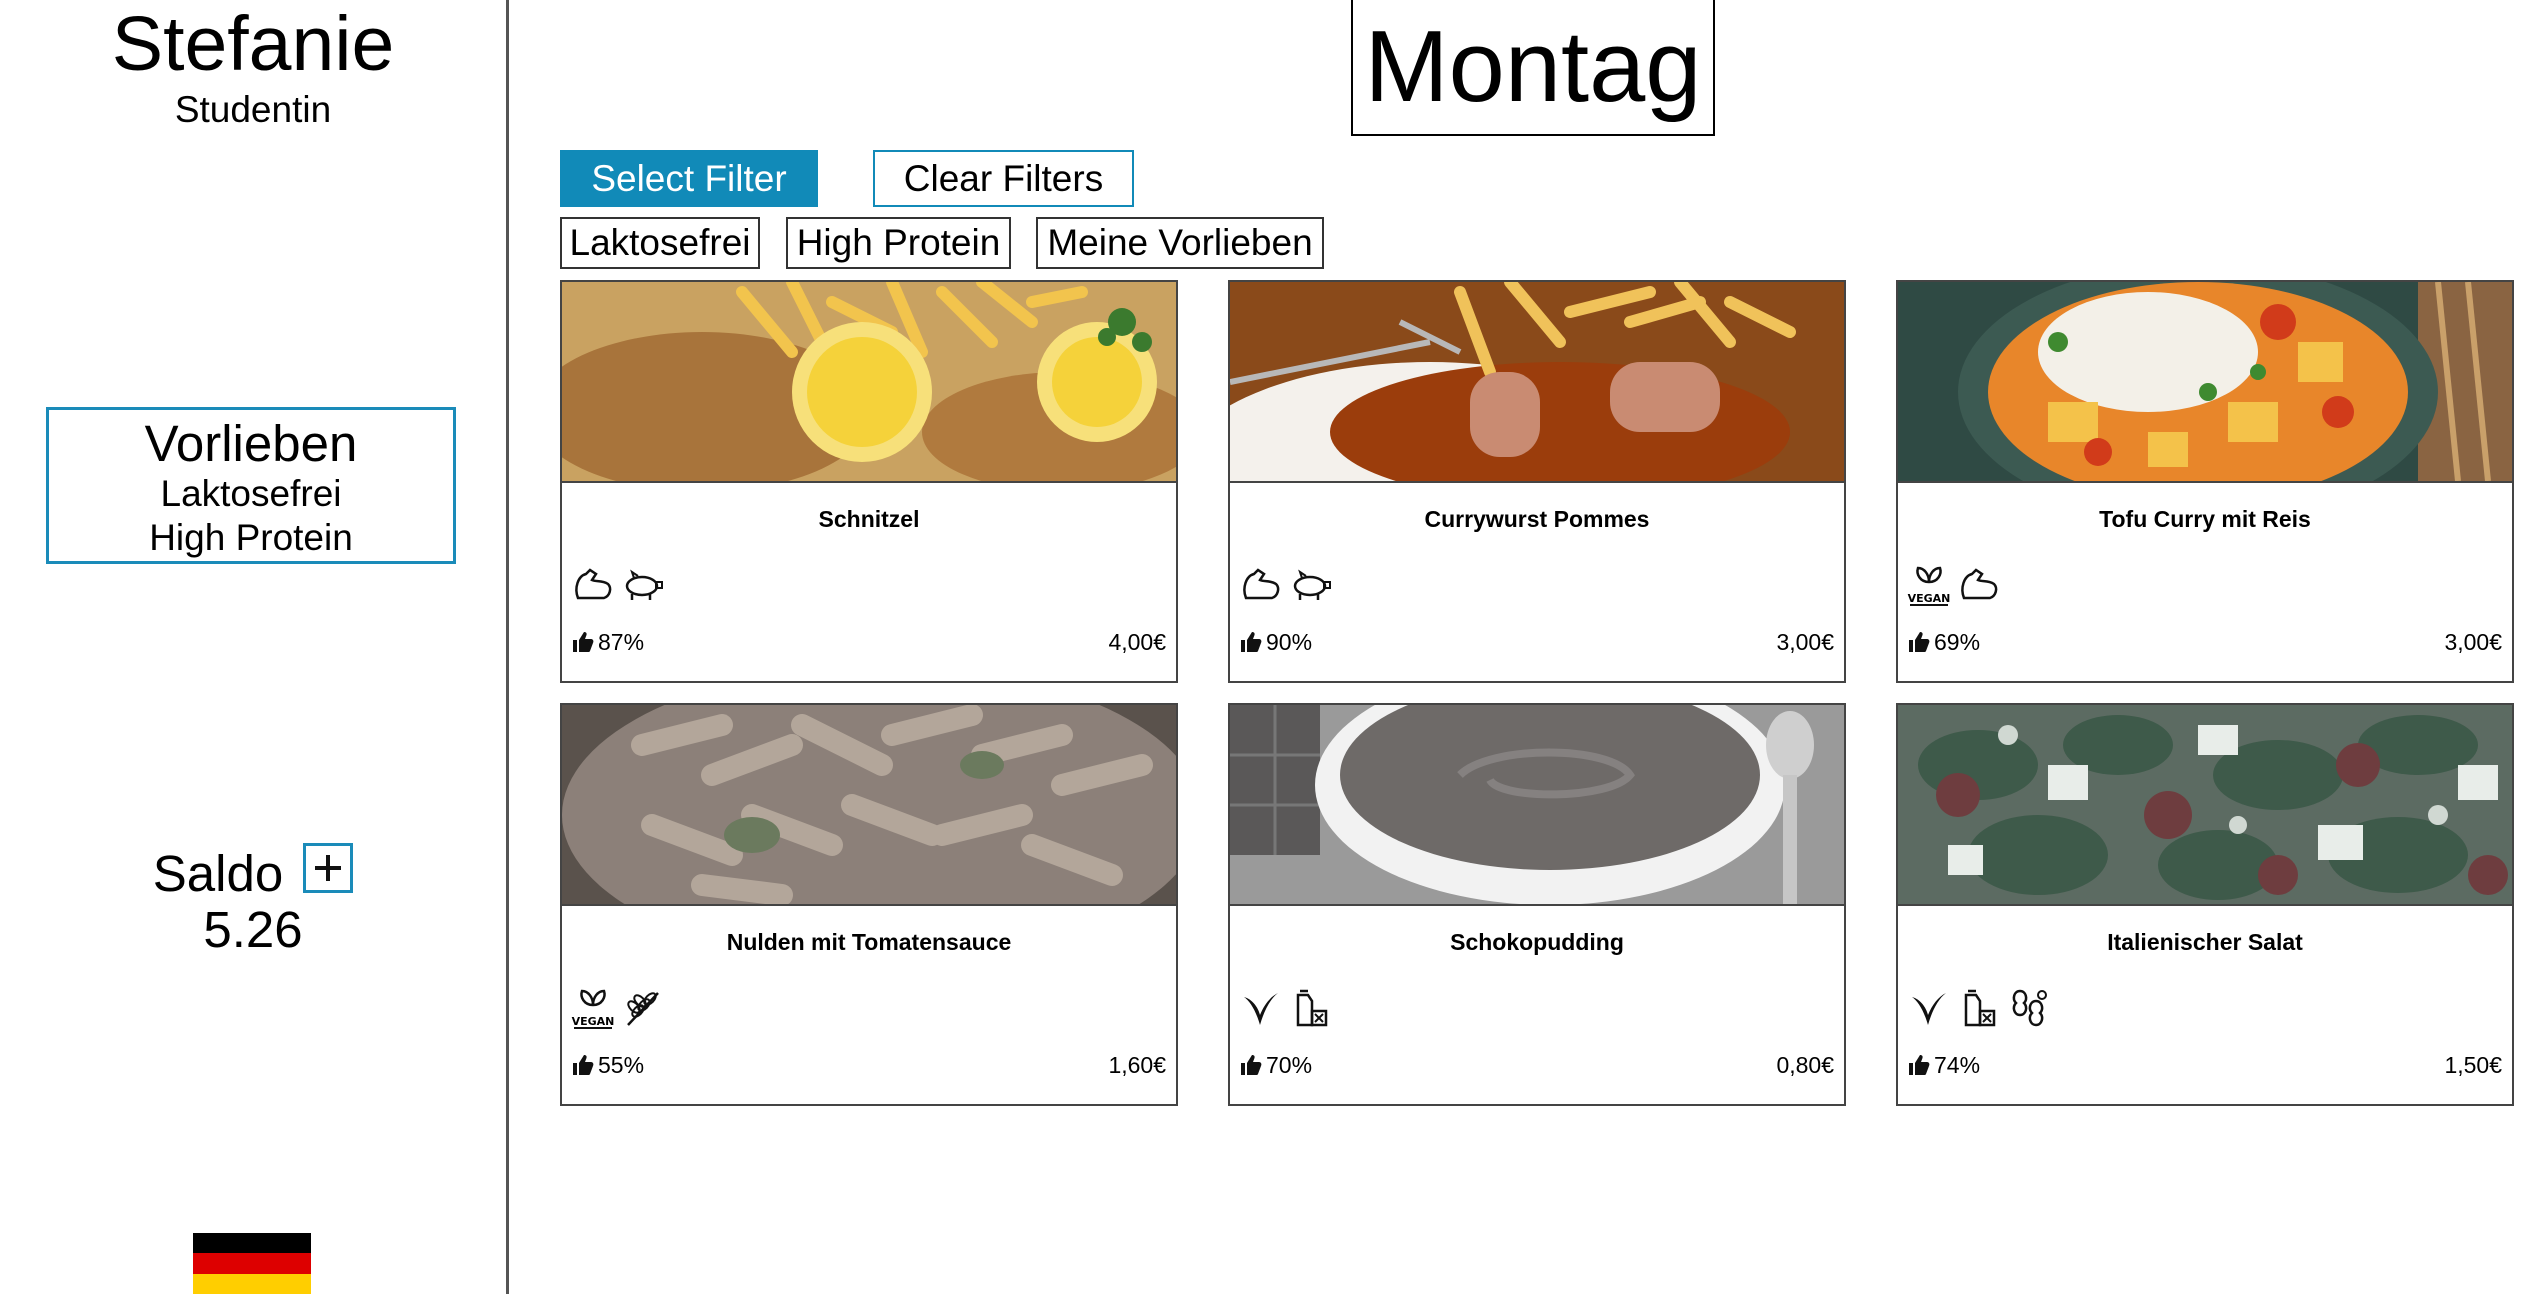 The image size is (2534, 1294). What do you see at coordinates (2029, 1008) in the screenshot?
I see `nuts-icon` at bounding box center [2029, 1008].